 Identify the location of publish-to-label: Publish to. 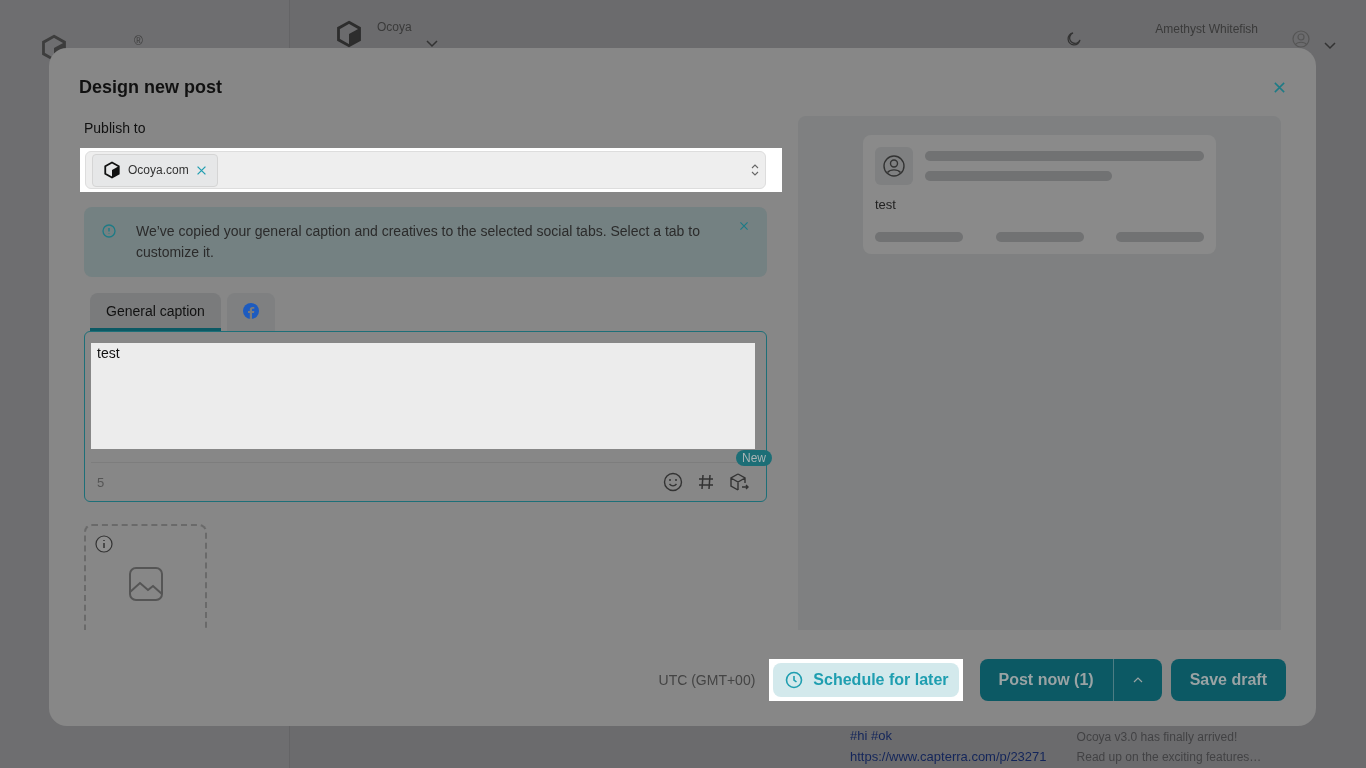
(115, 128).